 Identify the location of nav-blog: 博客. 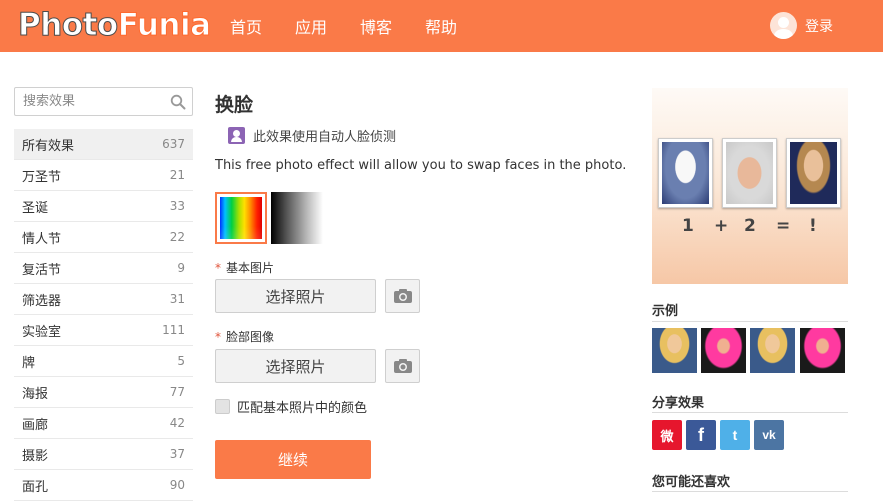
(376, 26).